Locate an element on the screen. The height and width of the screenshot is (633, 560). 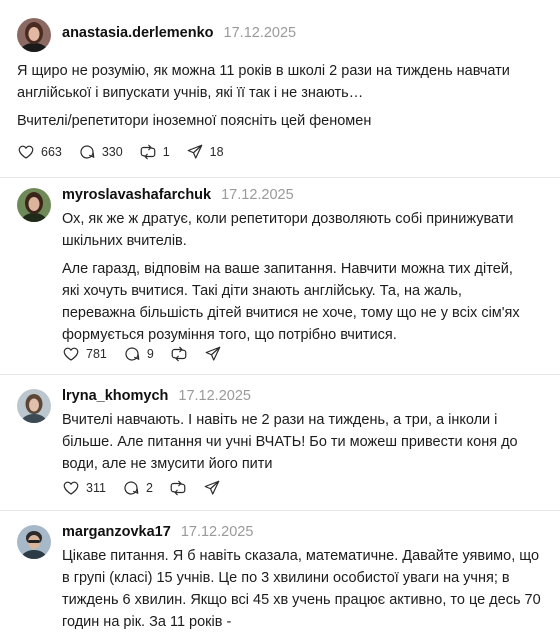
post-header: anastasia.derlemenko 17.12.2025 is located at coordinates (179, 35).